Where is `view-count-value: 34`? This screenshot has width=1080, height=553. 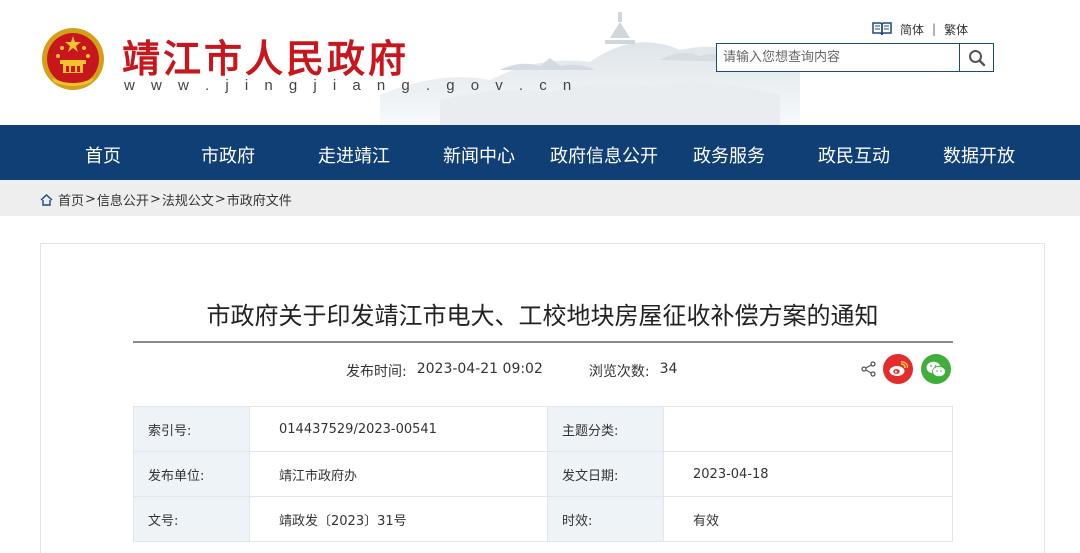 view-count-value: 34 is located at coordinates (668, 369).